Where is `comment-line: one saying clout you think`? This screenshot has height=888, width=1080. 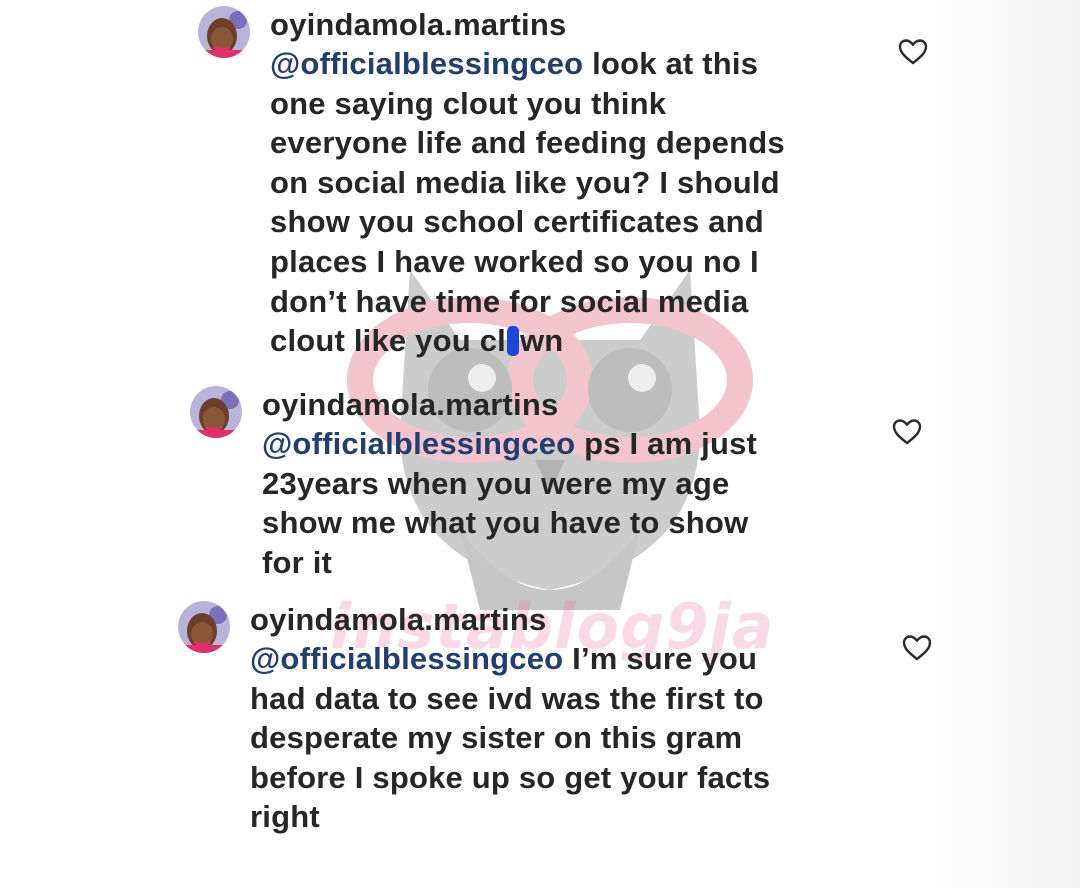
comment-line: one saying clout you think is located at coordinates (468, 103).